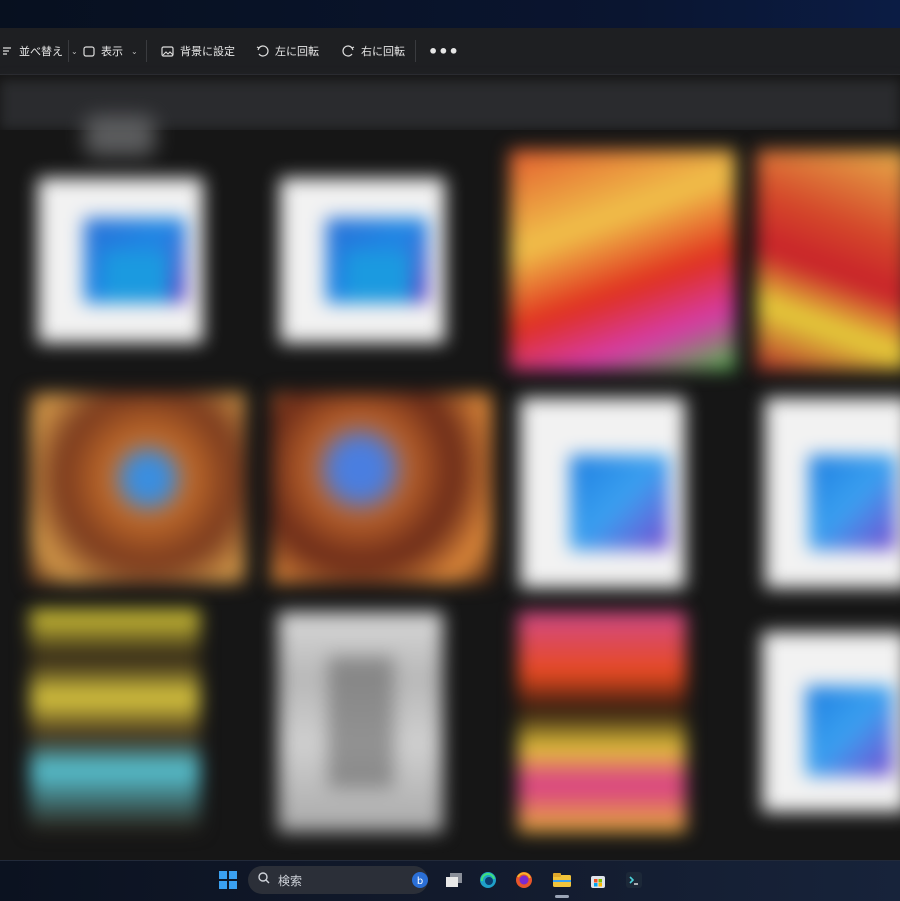 The image size is (900, 901). Describe the element at coordinates (450, 14) in the screenshot. I see `window-top-band` at that location.